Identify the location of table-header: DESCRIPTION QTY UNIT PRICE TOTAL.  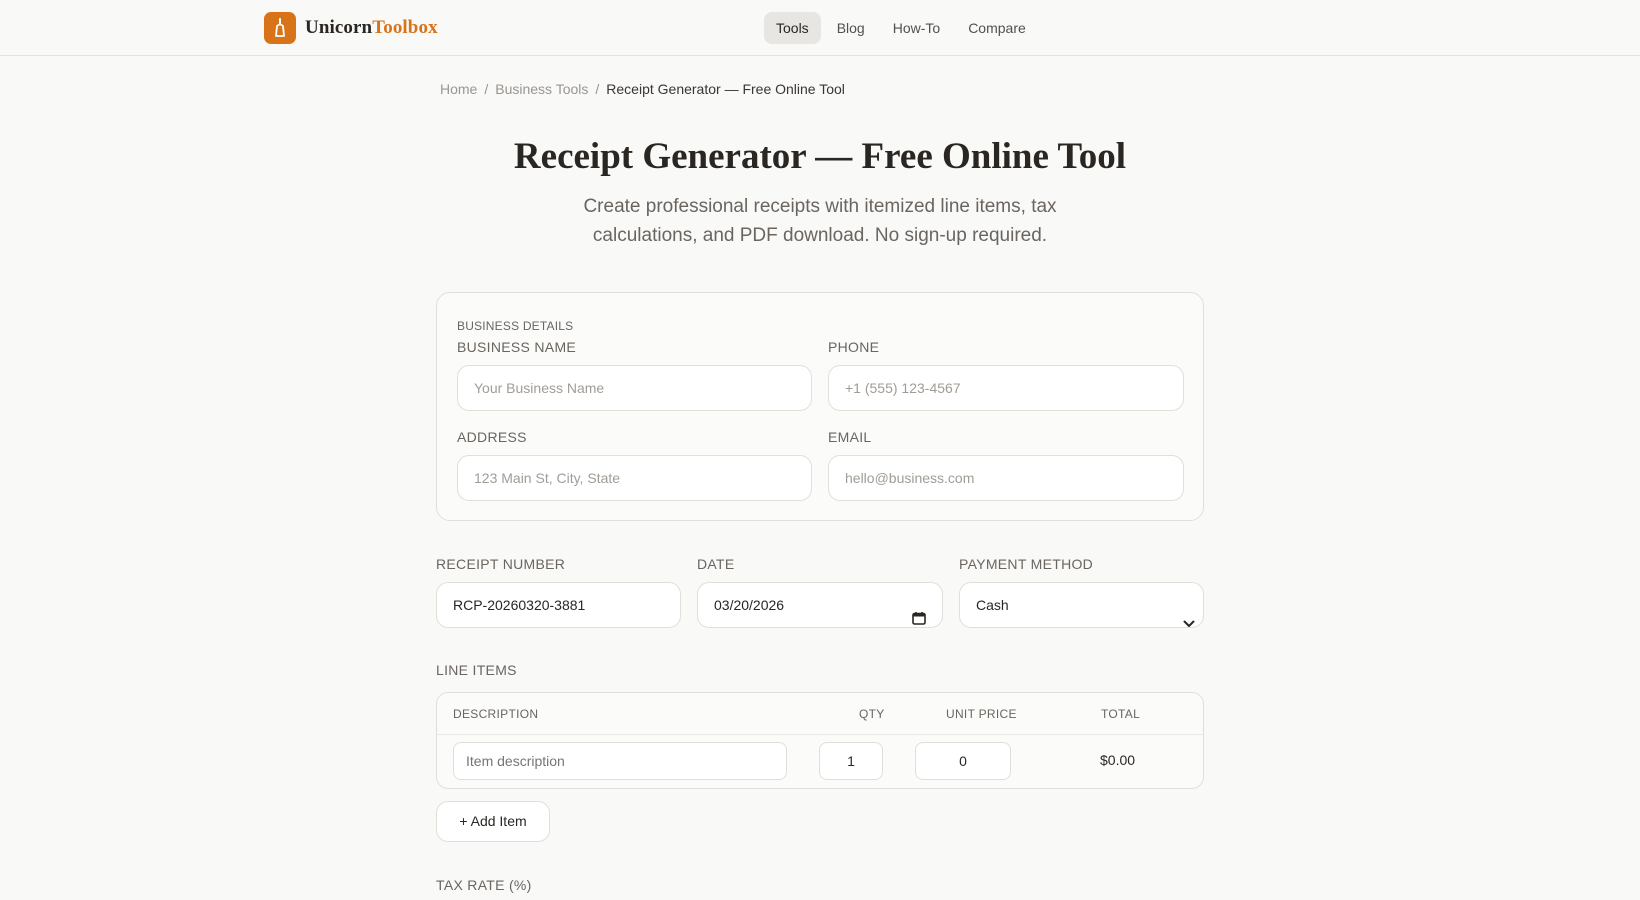
(820, 714).